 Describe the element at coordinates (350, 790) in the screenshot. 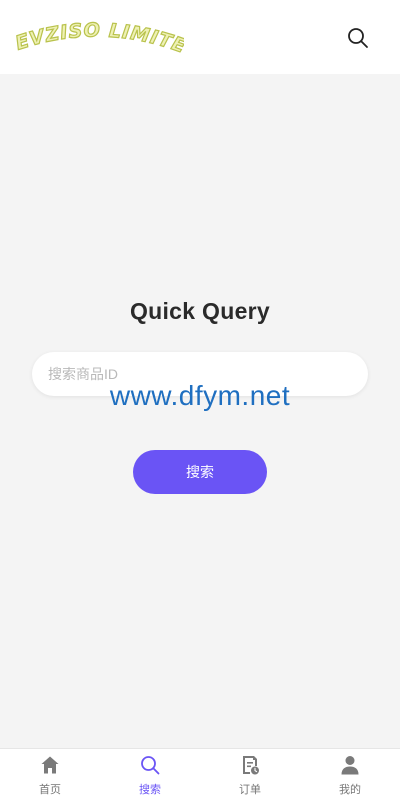

I see `tab-profile-label: 我的` at that location.